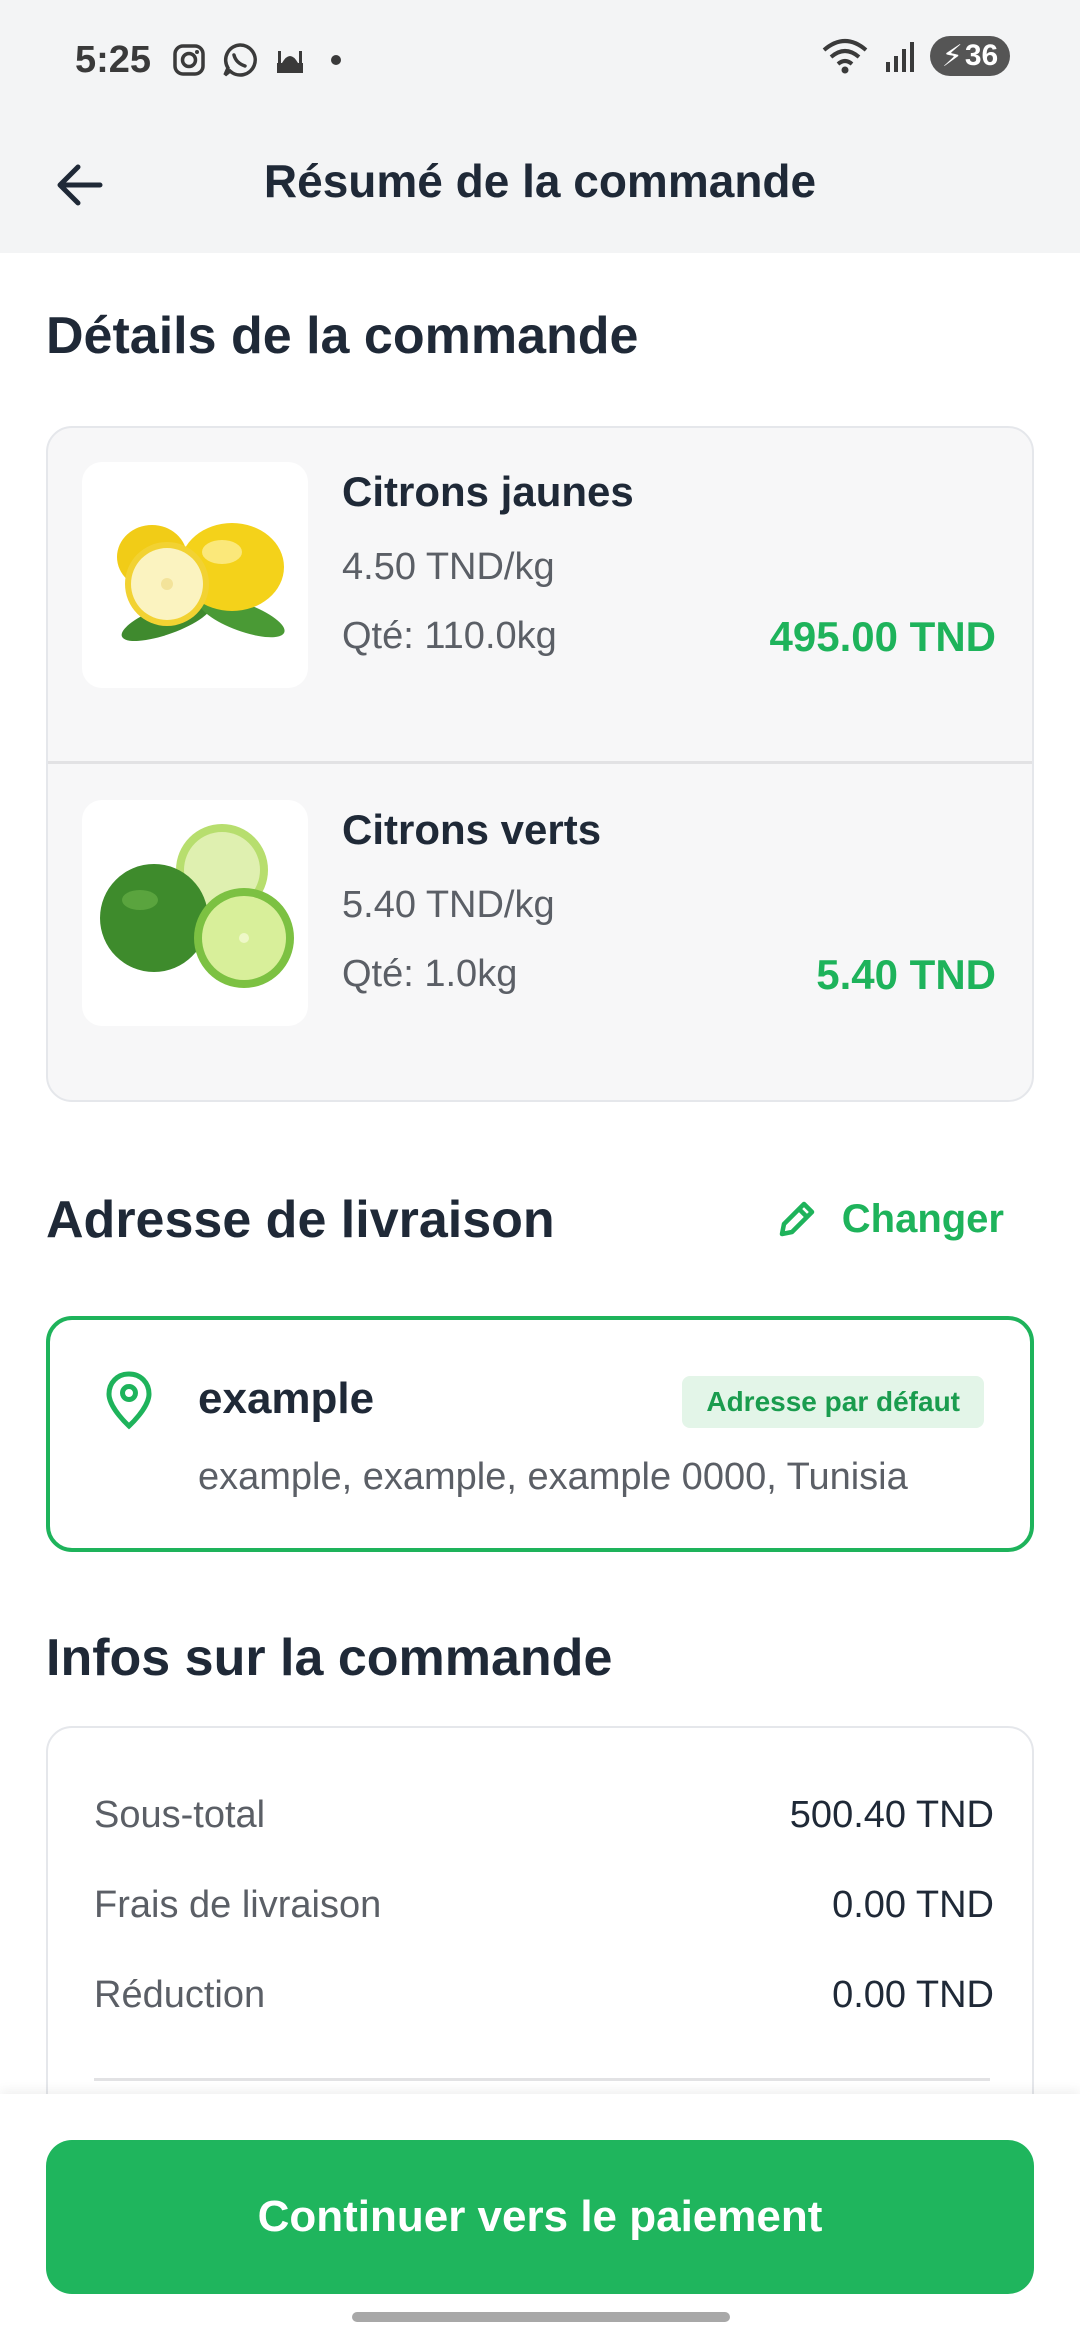 This screenshot has width=1080, height=2340. I want to click on wifi-icon, so click(845, 56).